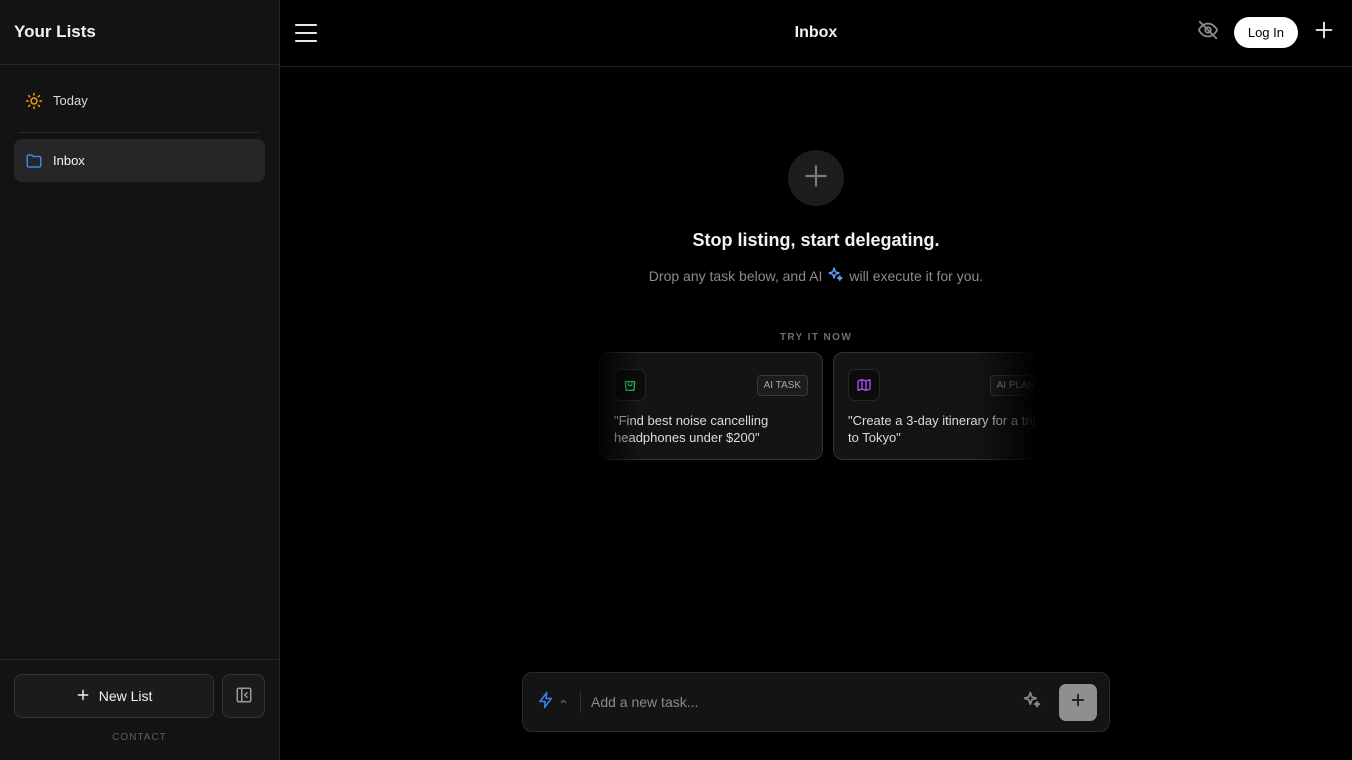  I want to click on subline-after: will execute it for you., so click(916, 276).